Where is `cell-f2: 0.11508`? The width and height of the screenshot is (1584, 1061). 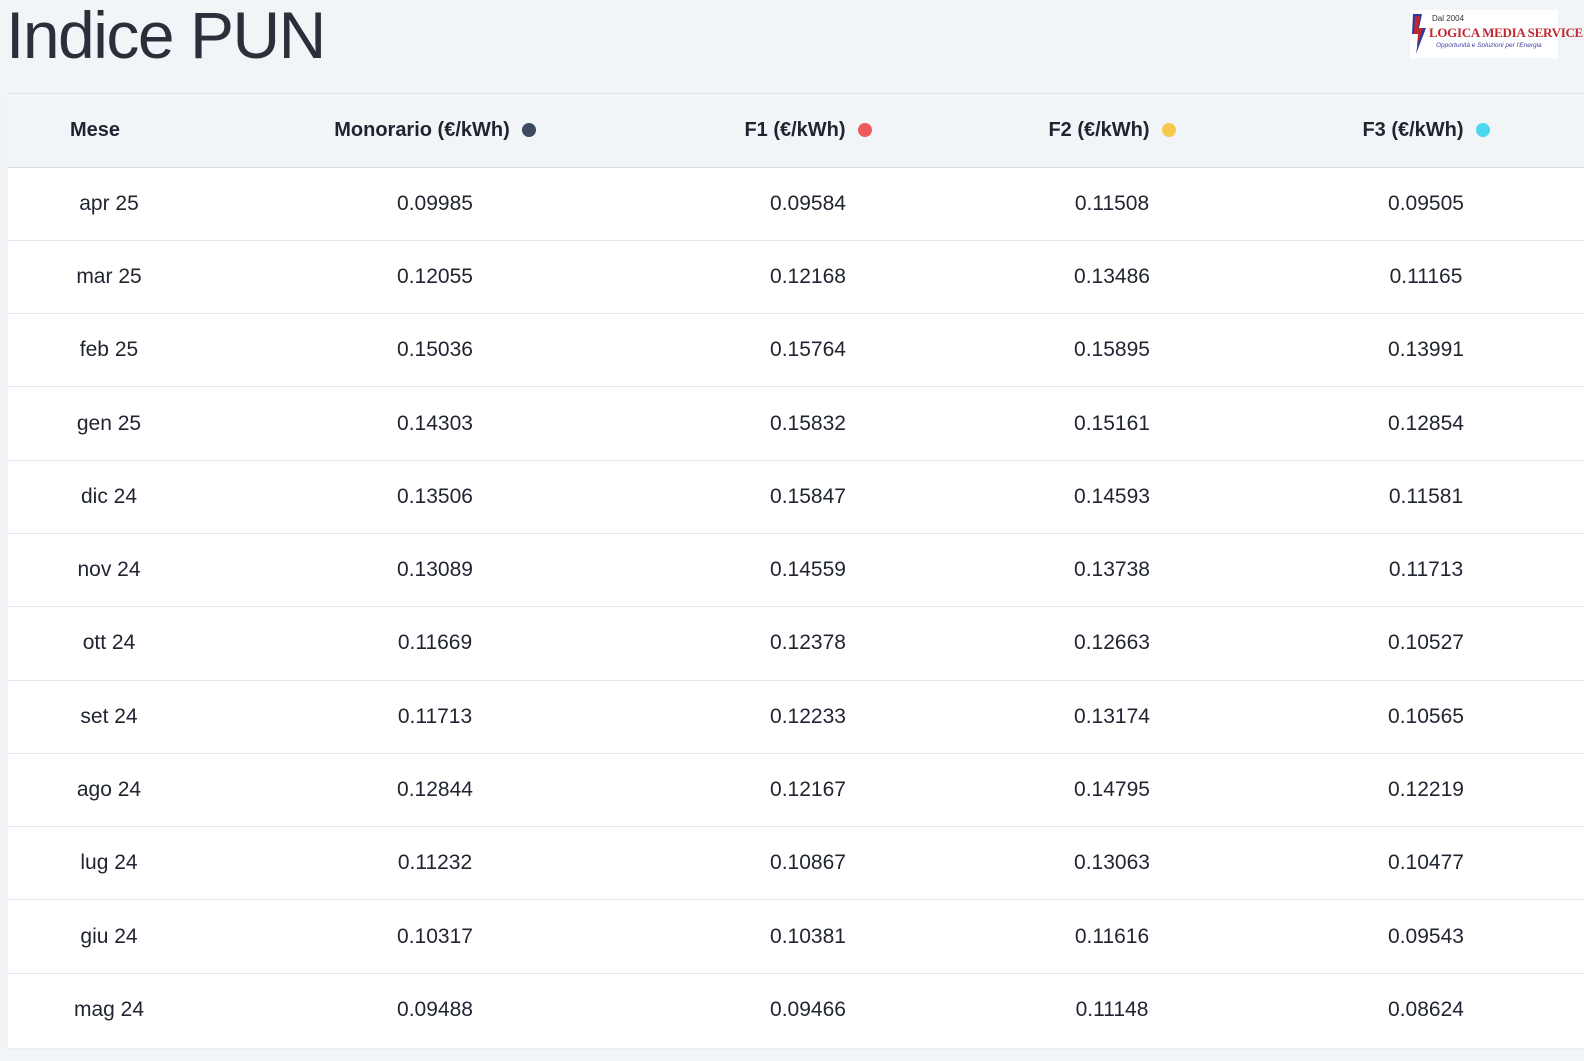 cell-f2: 0.11508 is located at coordinates (1112, 204).